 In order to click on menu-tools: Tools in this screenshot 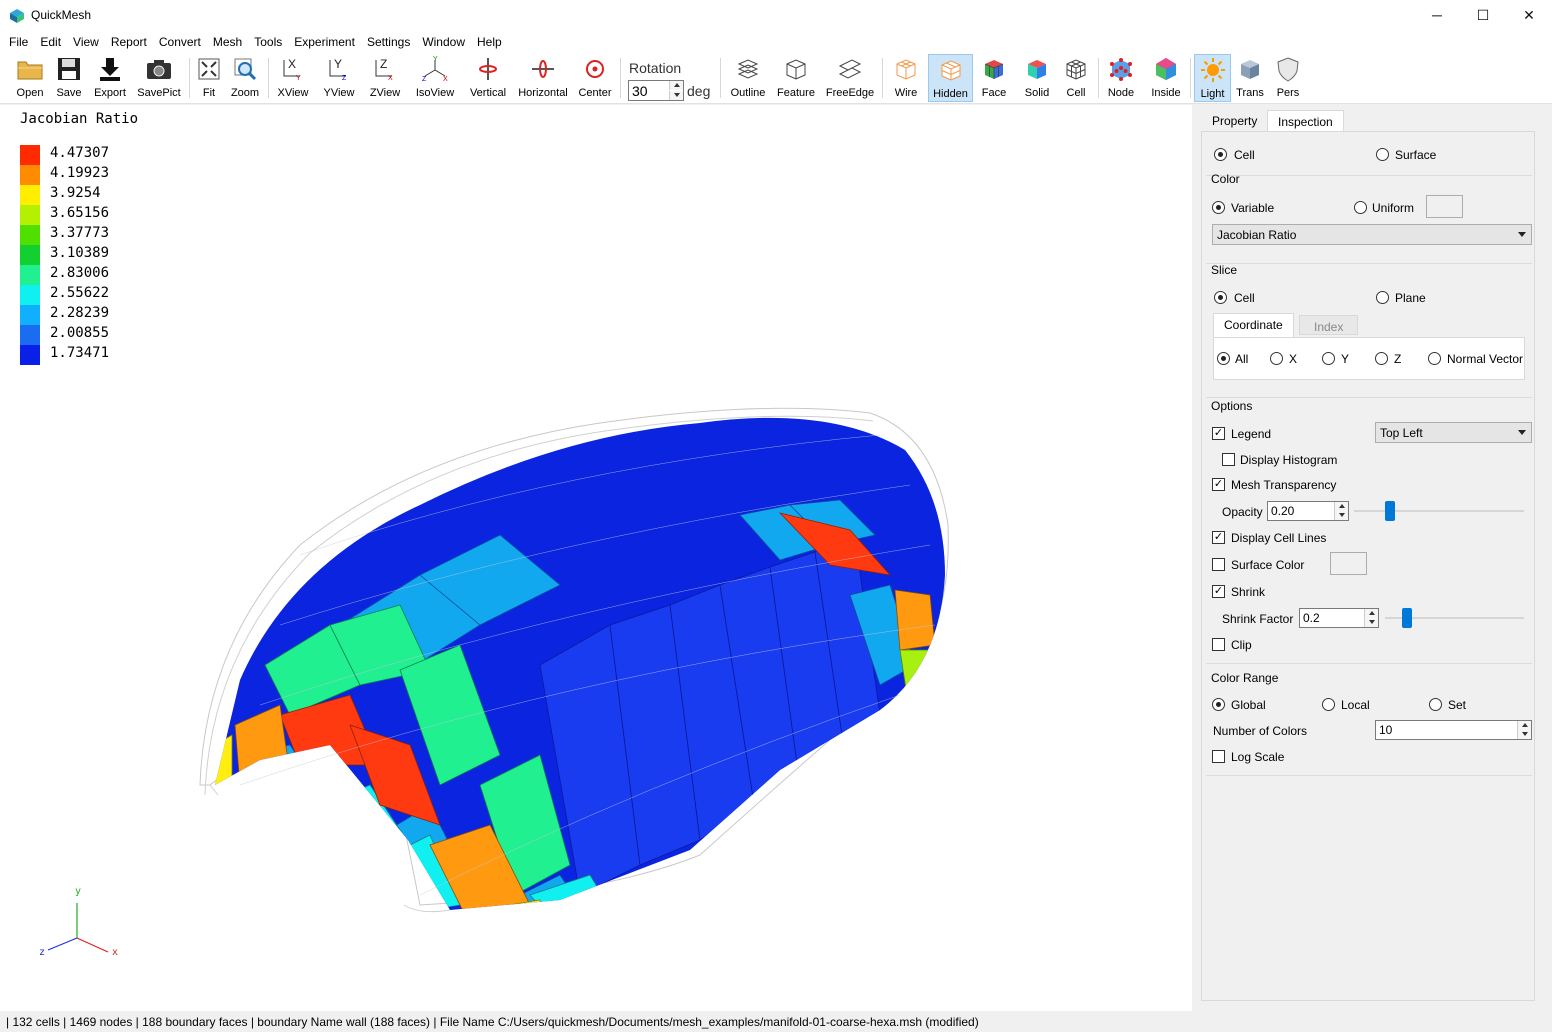, I will do `click(268, 42)`.